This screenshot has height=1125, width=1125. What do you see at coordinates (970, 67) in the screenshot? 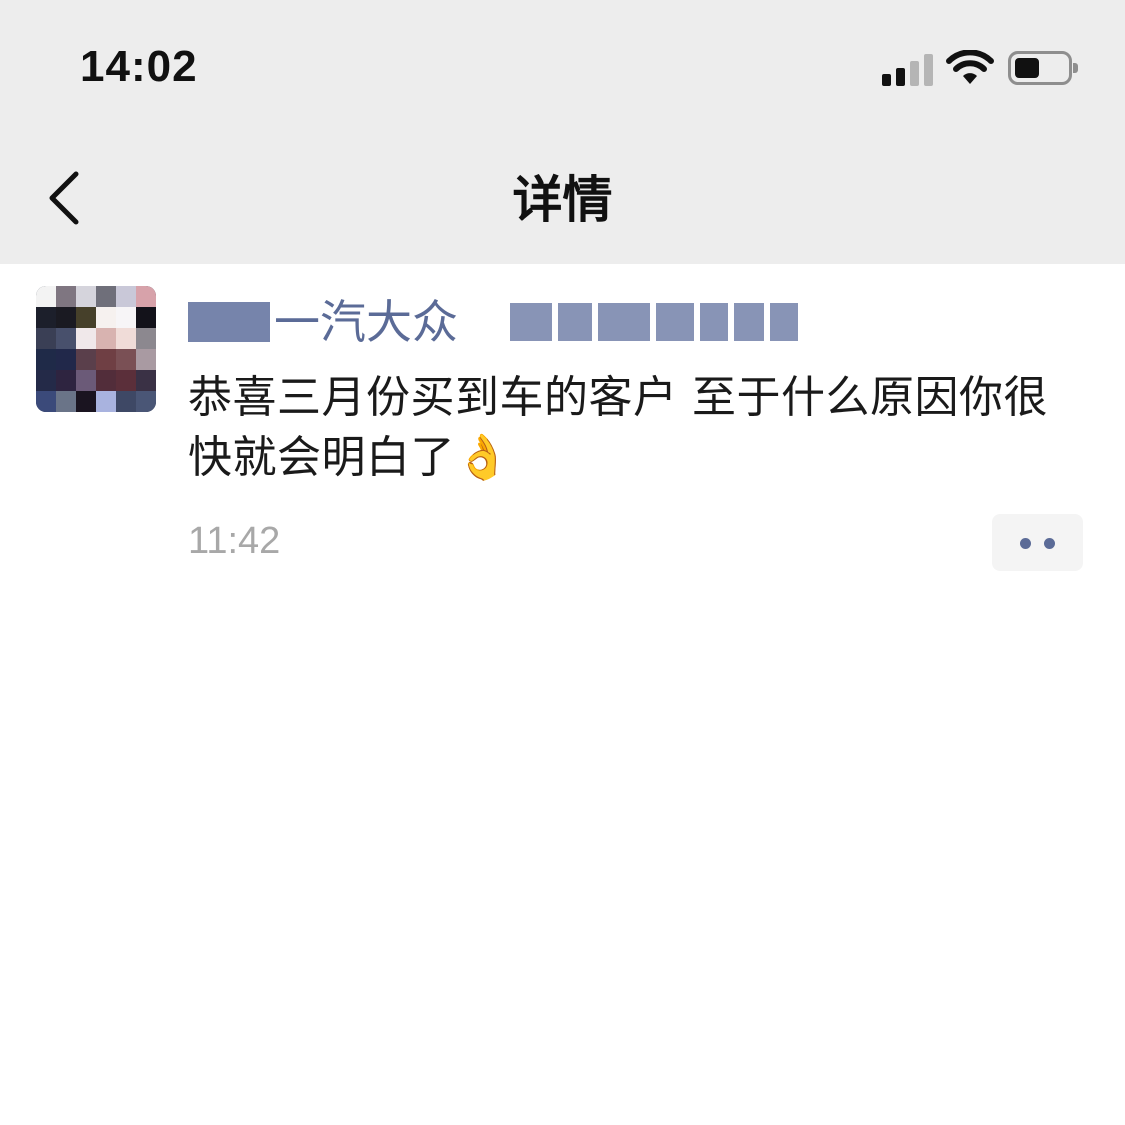
I see `wifi-icon` at bounding box center [970, 67].